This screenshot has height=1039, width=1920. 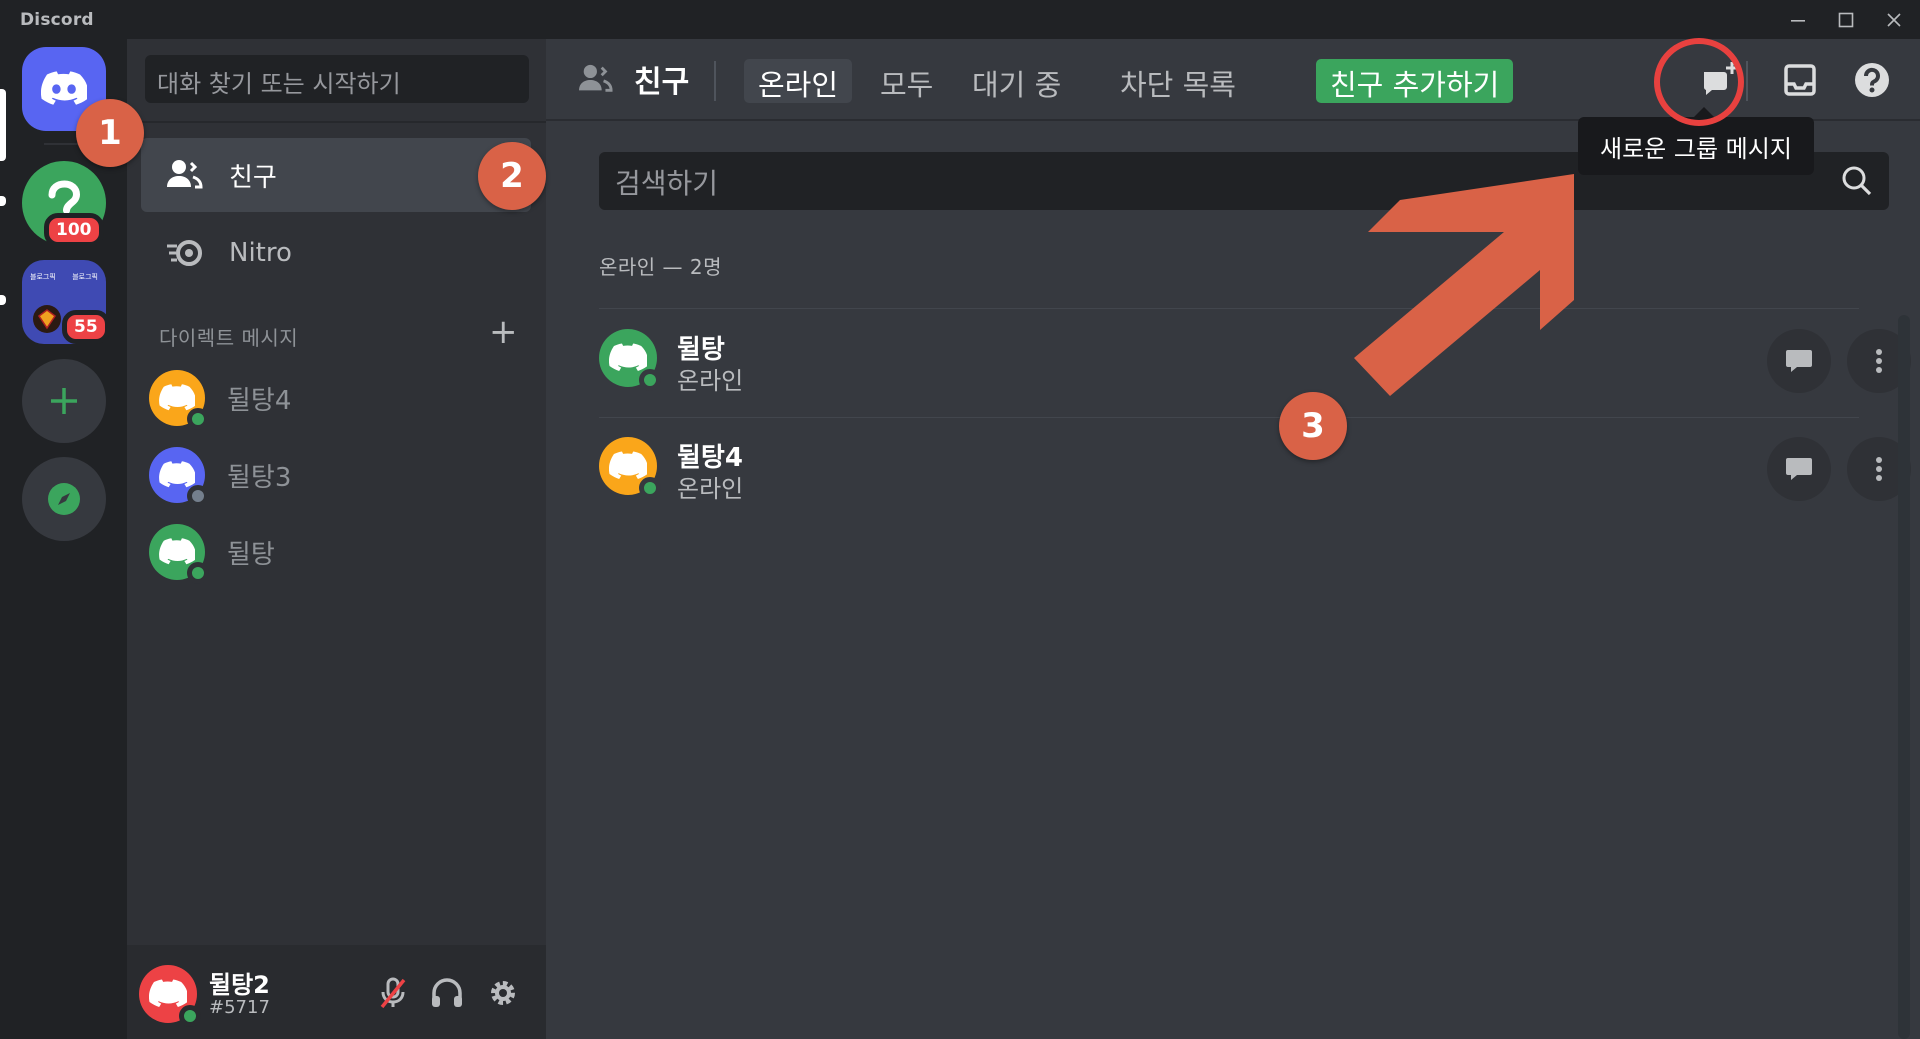 What do you see at coordinates (906, 81) in the screenshot?
I see `tab-all: 모두` at bounding box center [906, 81].